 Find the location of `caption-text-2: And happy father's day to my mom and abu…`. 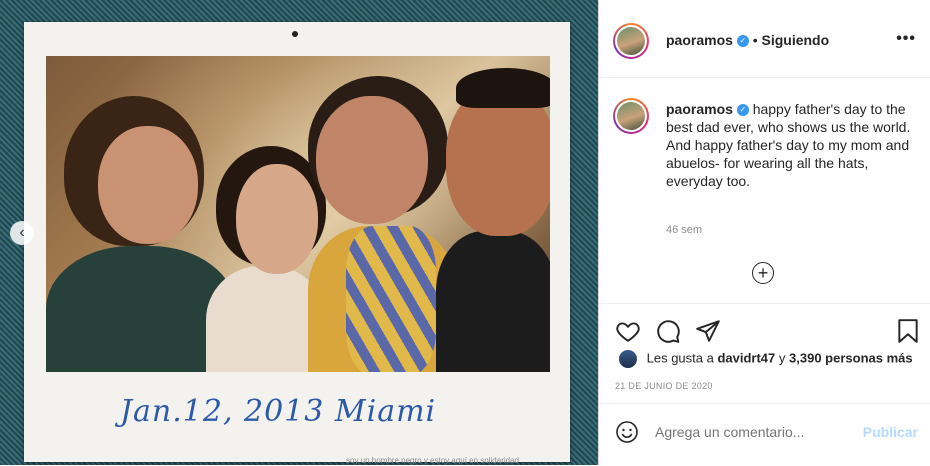

caption-text-2: And happy father's day to my mom and abu… is located at coordinates (788, 163).